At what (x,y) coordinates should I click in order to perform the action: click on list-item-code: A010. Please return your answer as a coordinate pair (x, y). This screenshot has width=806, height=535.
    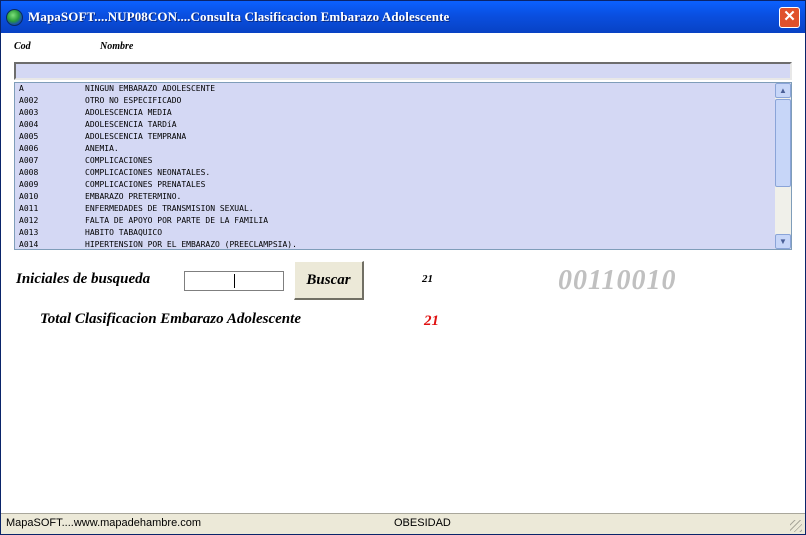
    Looking at the image, I should click on (29, 196).